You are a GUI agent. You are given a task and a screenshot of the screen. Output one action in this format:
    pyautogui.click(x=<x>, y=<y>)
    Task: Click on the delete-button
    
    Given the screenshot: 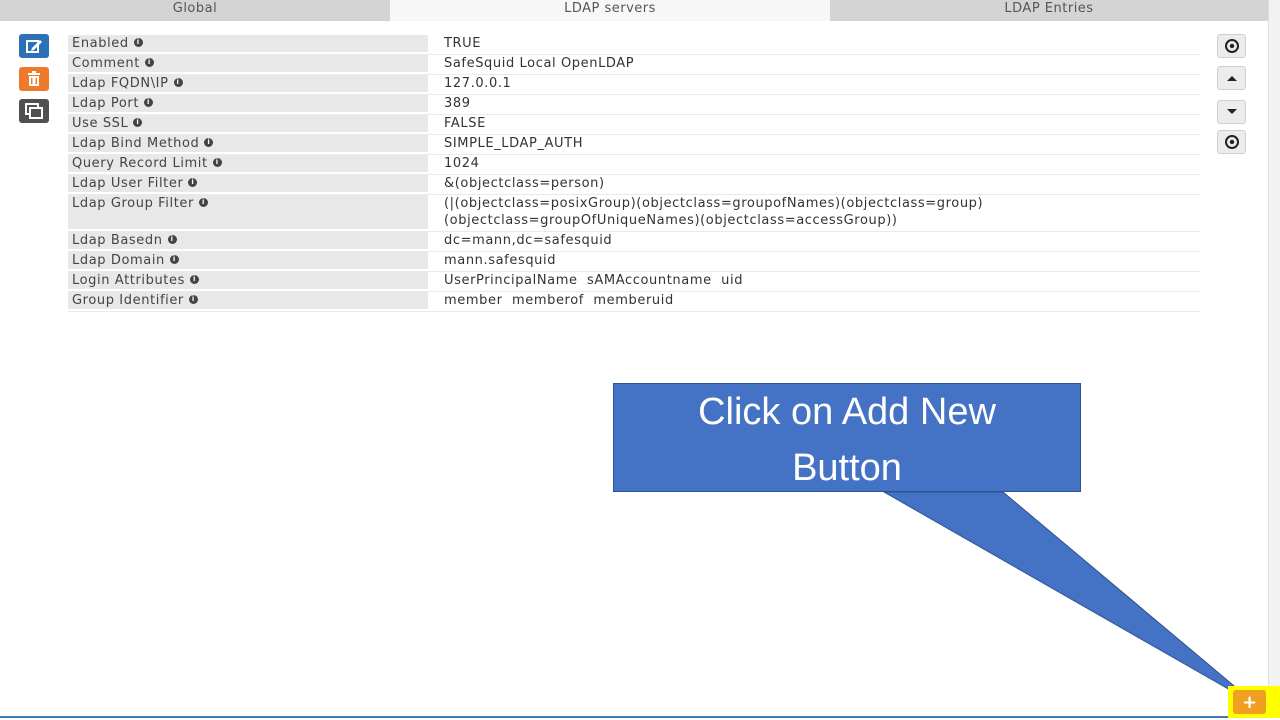 What is the action you would take?
    pyautogui.click(x=34, y=79)
    